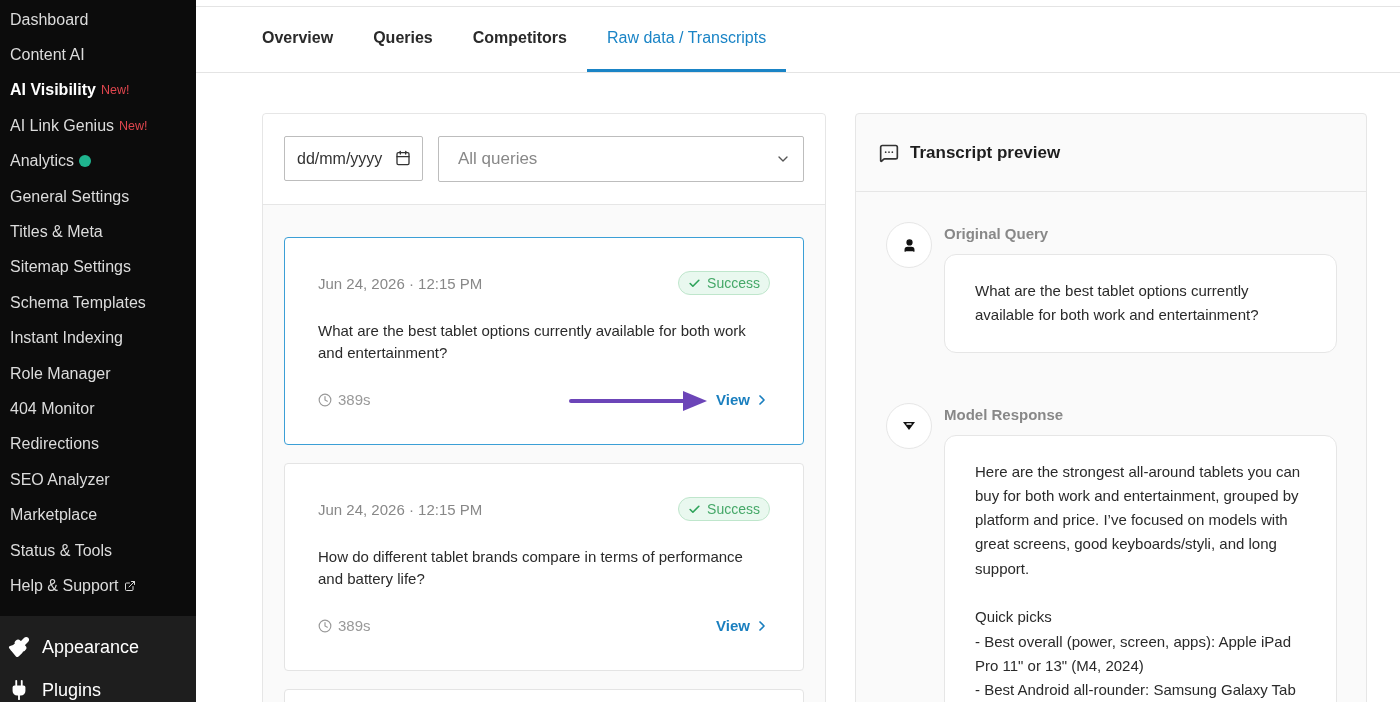 The image size is (1400, 702). Describe the element at coordinates (98, 480) in the screenshot. I see `sidebar-item: SEO Analyzer` at that location.